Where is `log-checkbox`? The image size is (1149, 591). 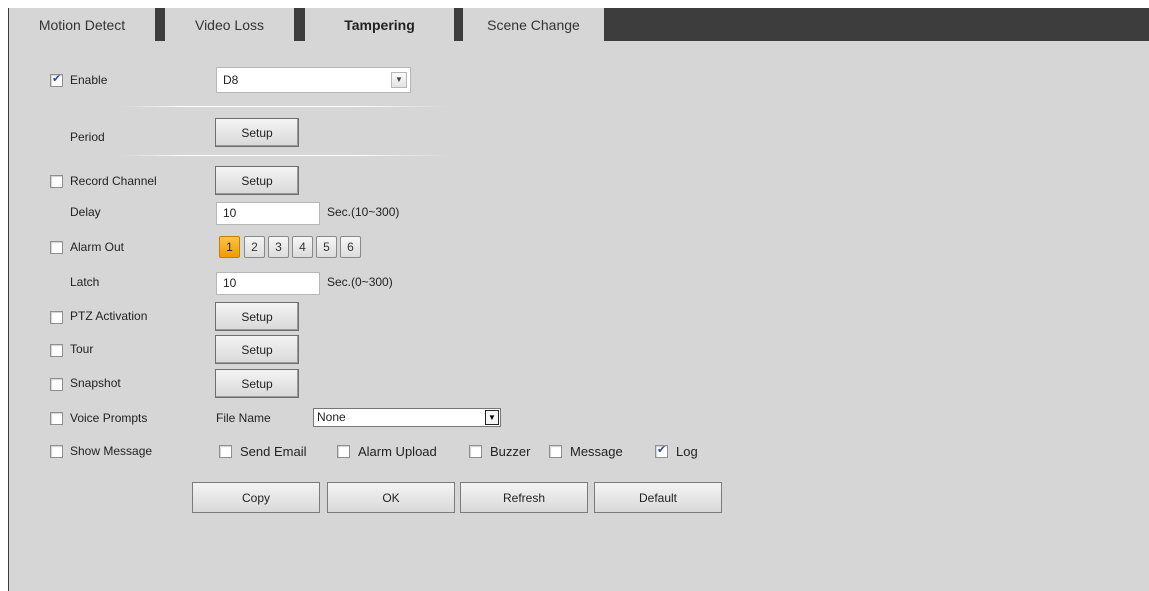 log-checkbox is located at coordinates (661, 450).